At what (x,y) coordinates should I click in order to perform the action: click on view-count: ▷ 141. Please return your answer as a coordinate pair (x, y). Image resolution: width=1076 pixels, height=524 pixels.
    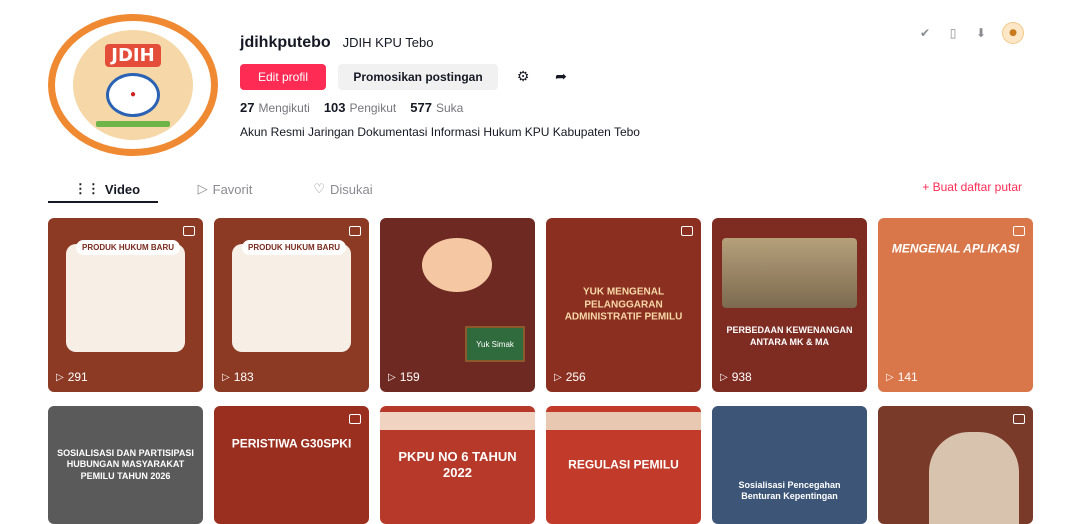
    Looking at the image, I should click on (902, 377).